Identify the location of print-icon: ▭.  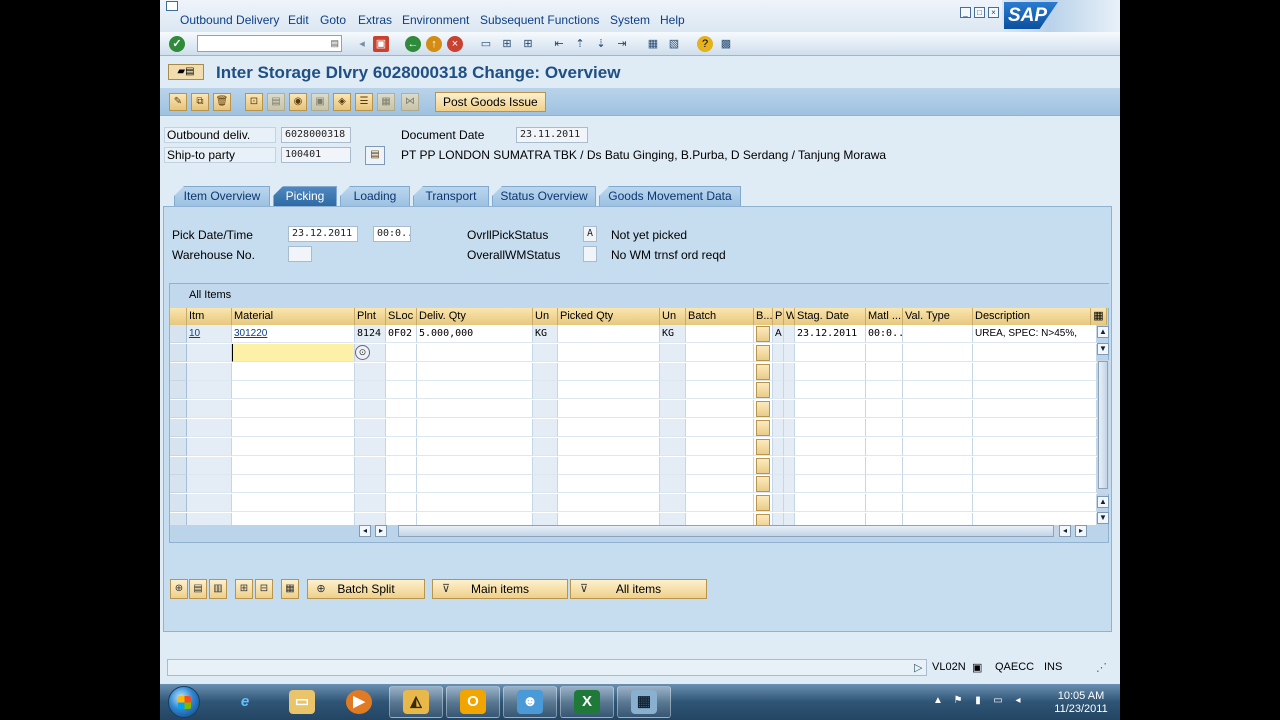
(486, 44).